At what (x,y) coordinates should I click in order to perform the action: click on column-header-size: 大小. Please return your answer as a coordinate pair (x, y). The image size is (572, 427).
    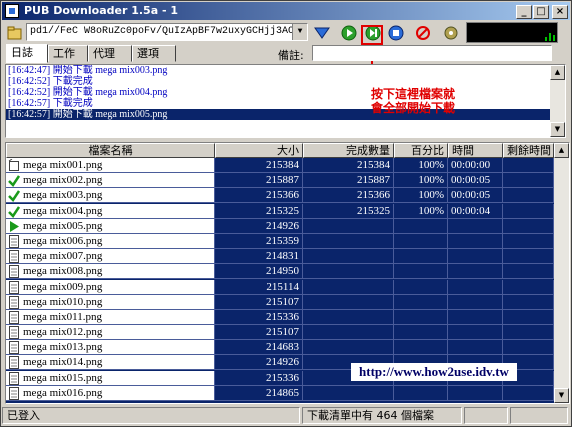
    Looking at the image, I should click on (259, 150).